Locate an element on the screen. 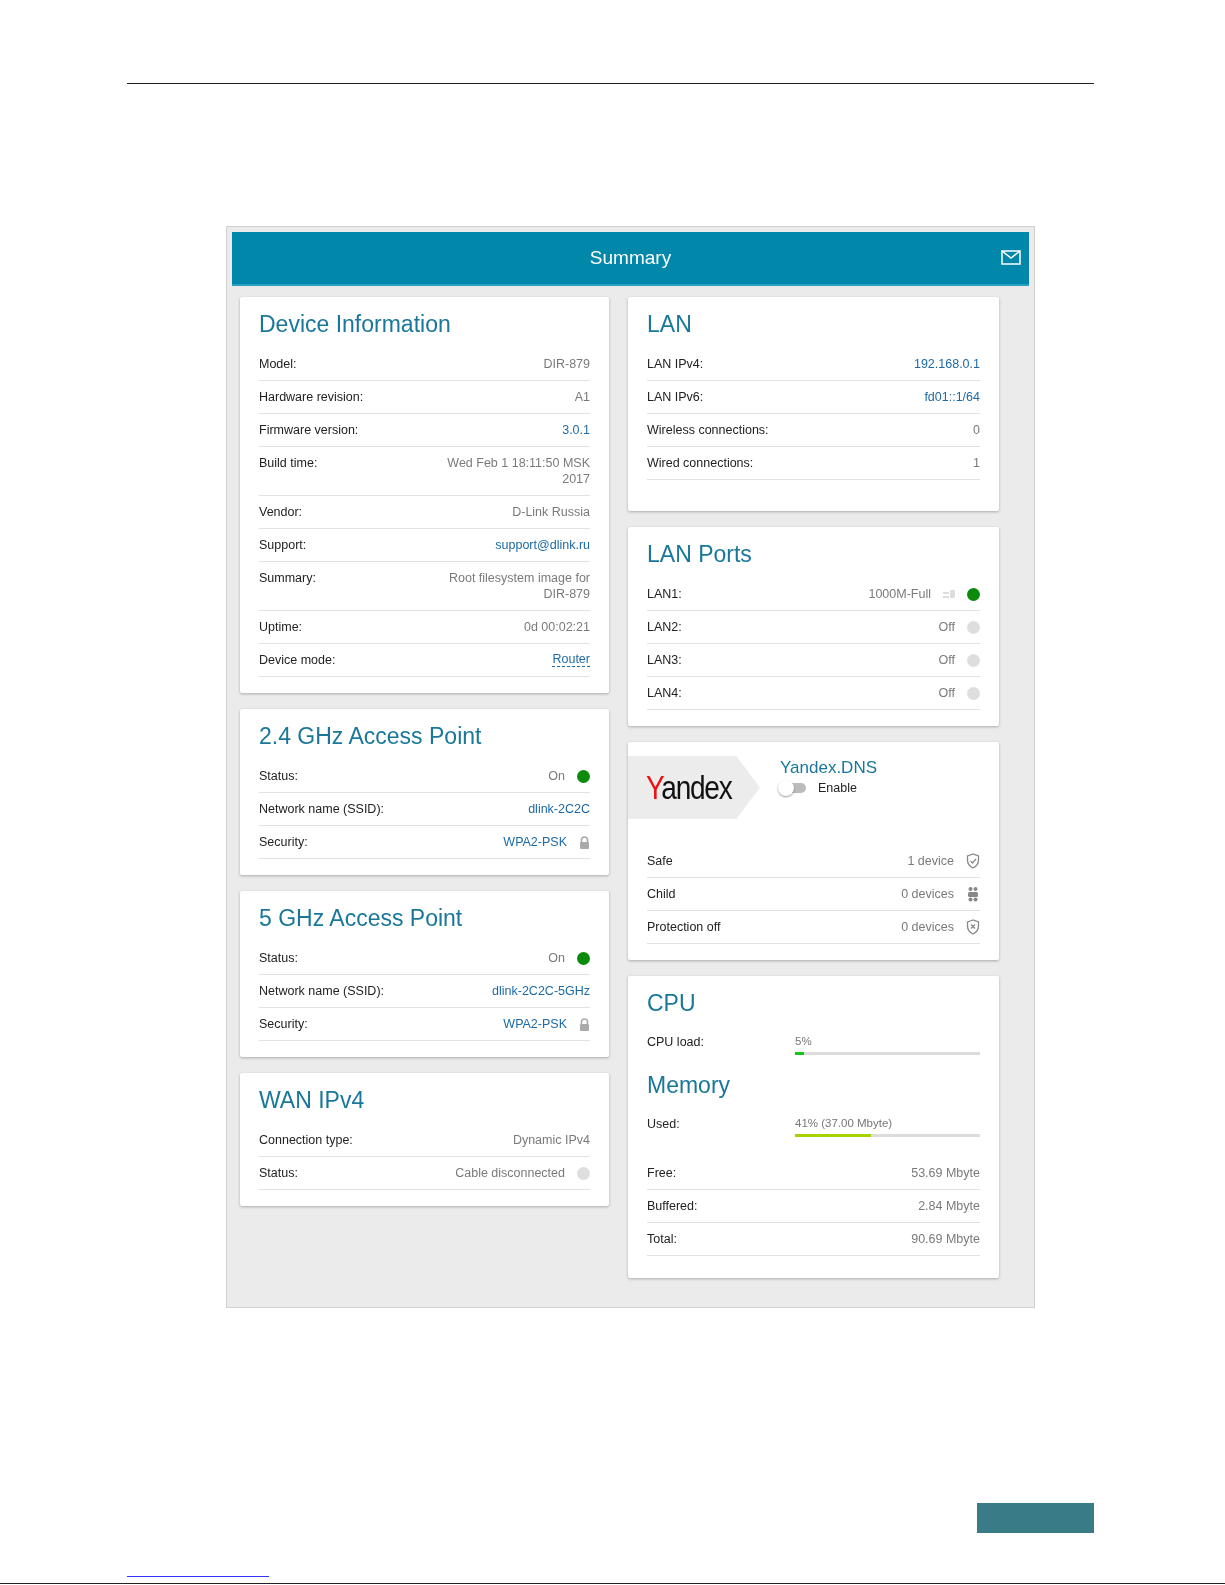 Image resolution: width=1225 pixels, height=1585 pixels. row-label: Buffered: is located at coordinates (672, 1206).